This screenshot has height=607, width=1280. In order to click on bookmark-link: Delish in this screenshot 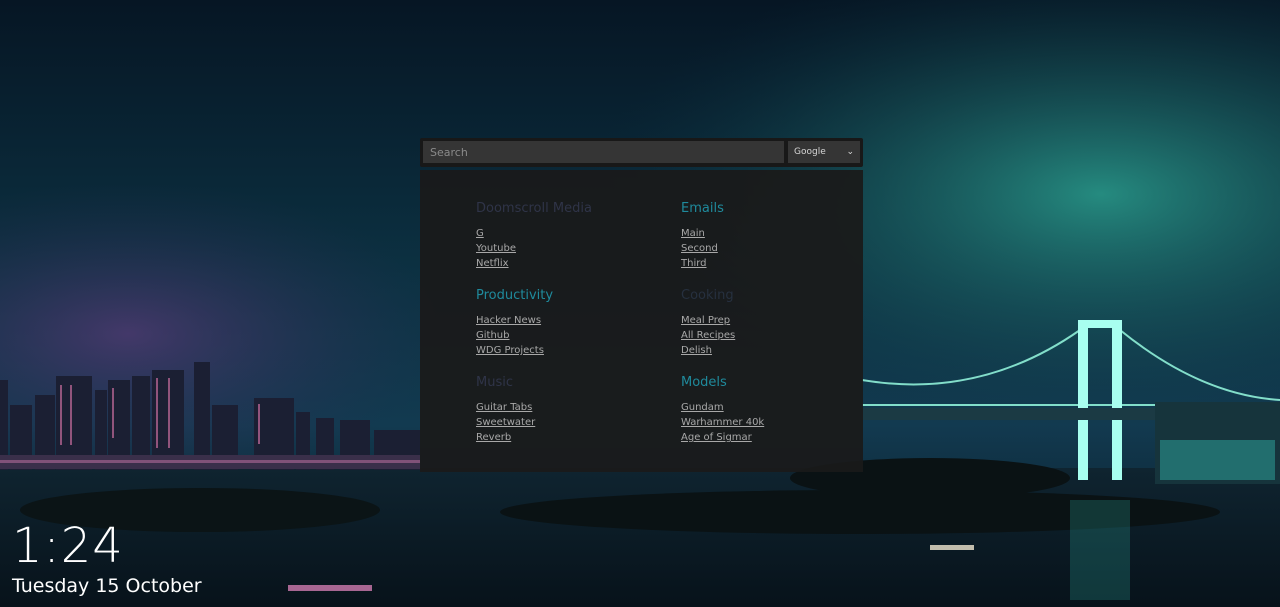, I will do `click(771, 350)`.